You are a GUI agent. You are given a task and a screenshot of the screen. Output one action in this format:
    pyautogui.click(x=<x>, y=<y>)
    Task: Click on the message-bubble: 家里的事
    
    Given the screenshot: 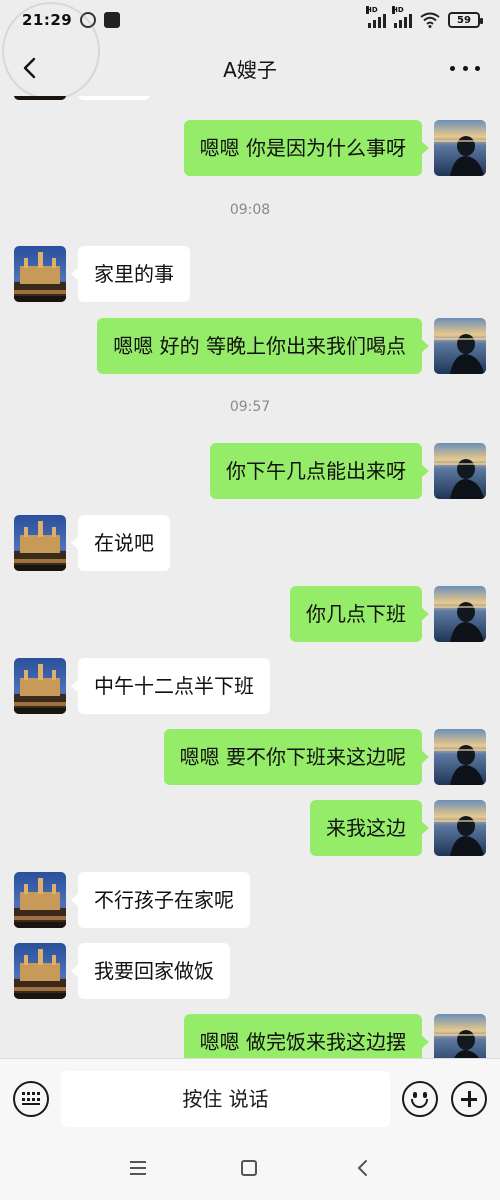 What is the action you would take?
    pyautogui.click(x=130, y=274)
    